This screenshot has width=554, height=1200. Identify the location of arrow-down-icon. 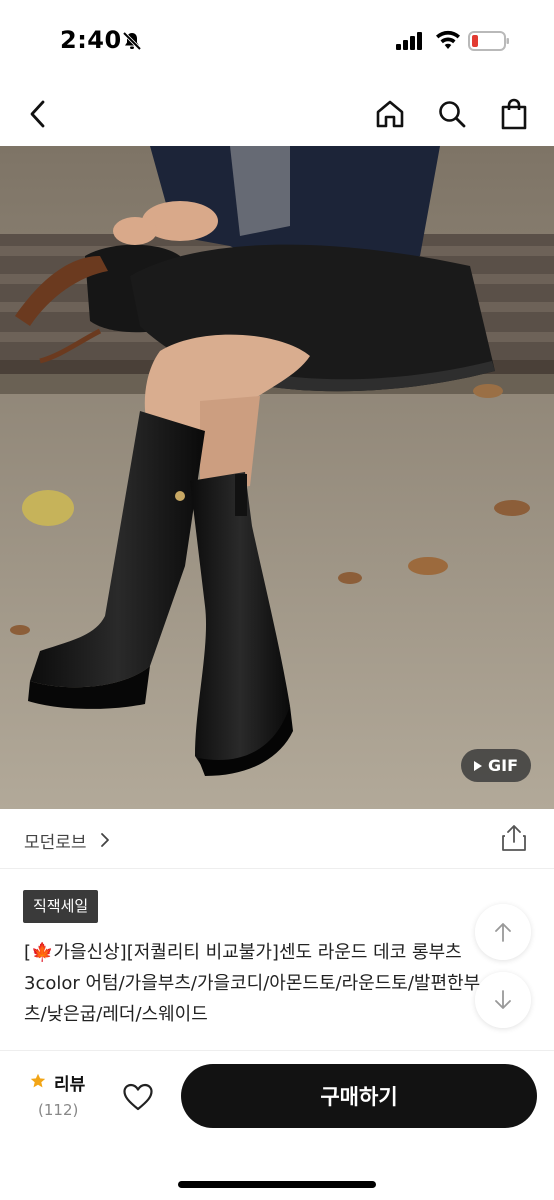
(503, 999).